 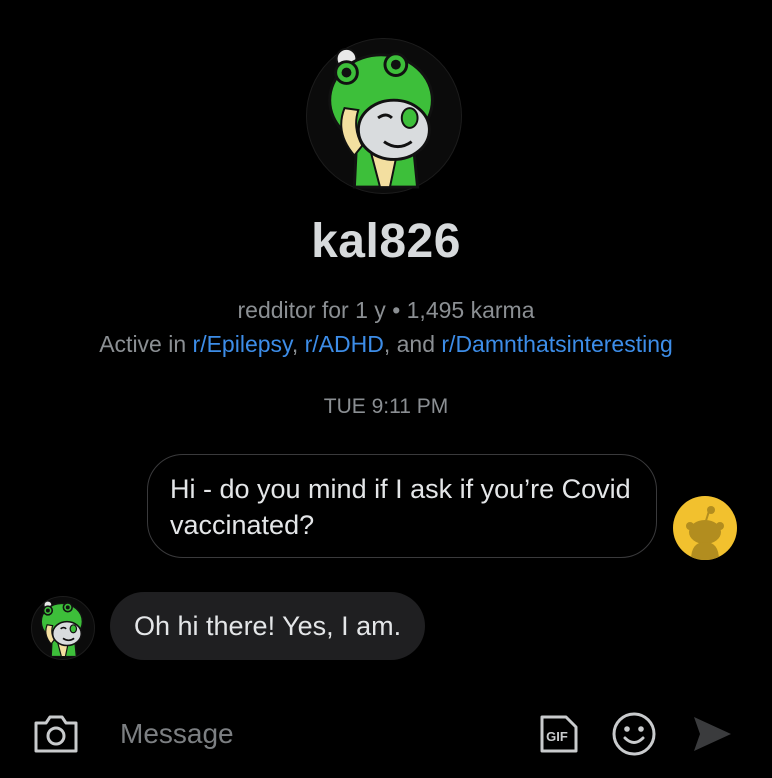 I want to click on gif-icon: GIF, so click(x=559, y=734).